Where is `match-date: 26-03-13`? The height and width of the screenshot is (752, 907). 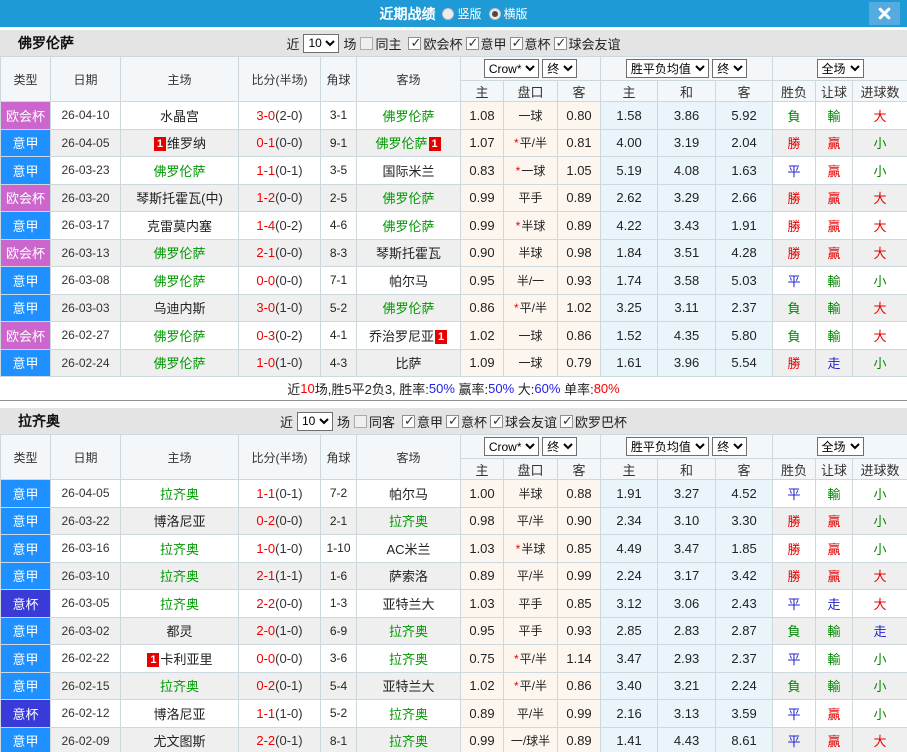 match-date: 26-03-13 is located at coordinates (85, 252).